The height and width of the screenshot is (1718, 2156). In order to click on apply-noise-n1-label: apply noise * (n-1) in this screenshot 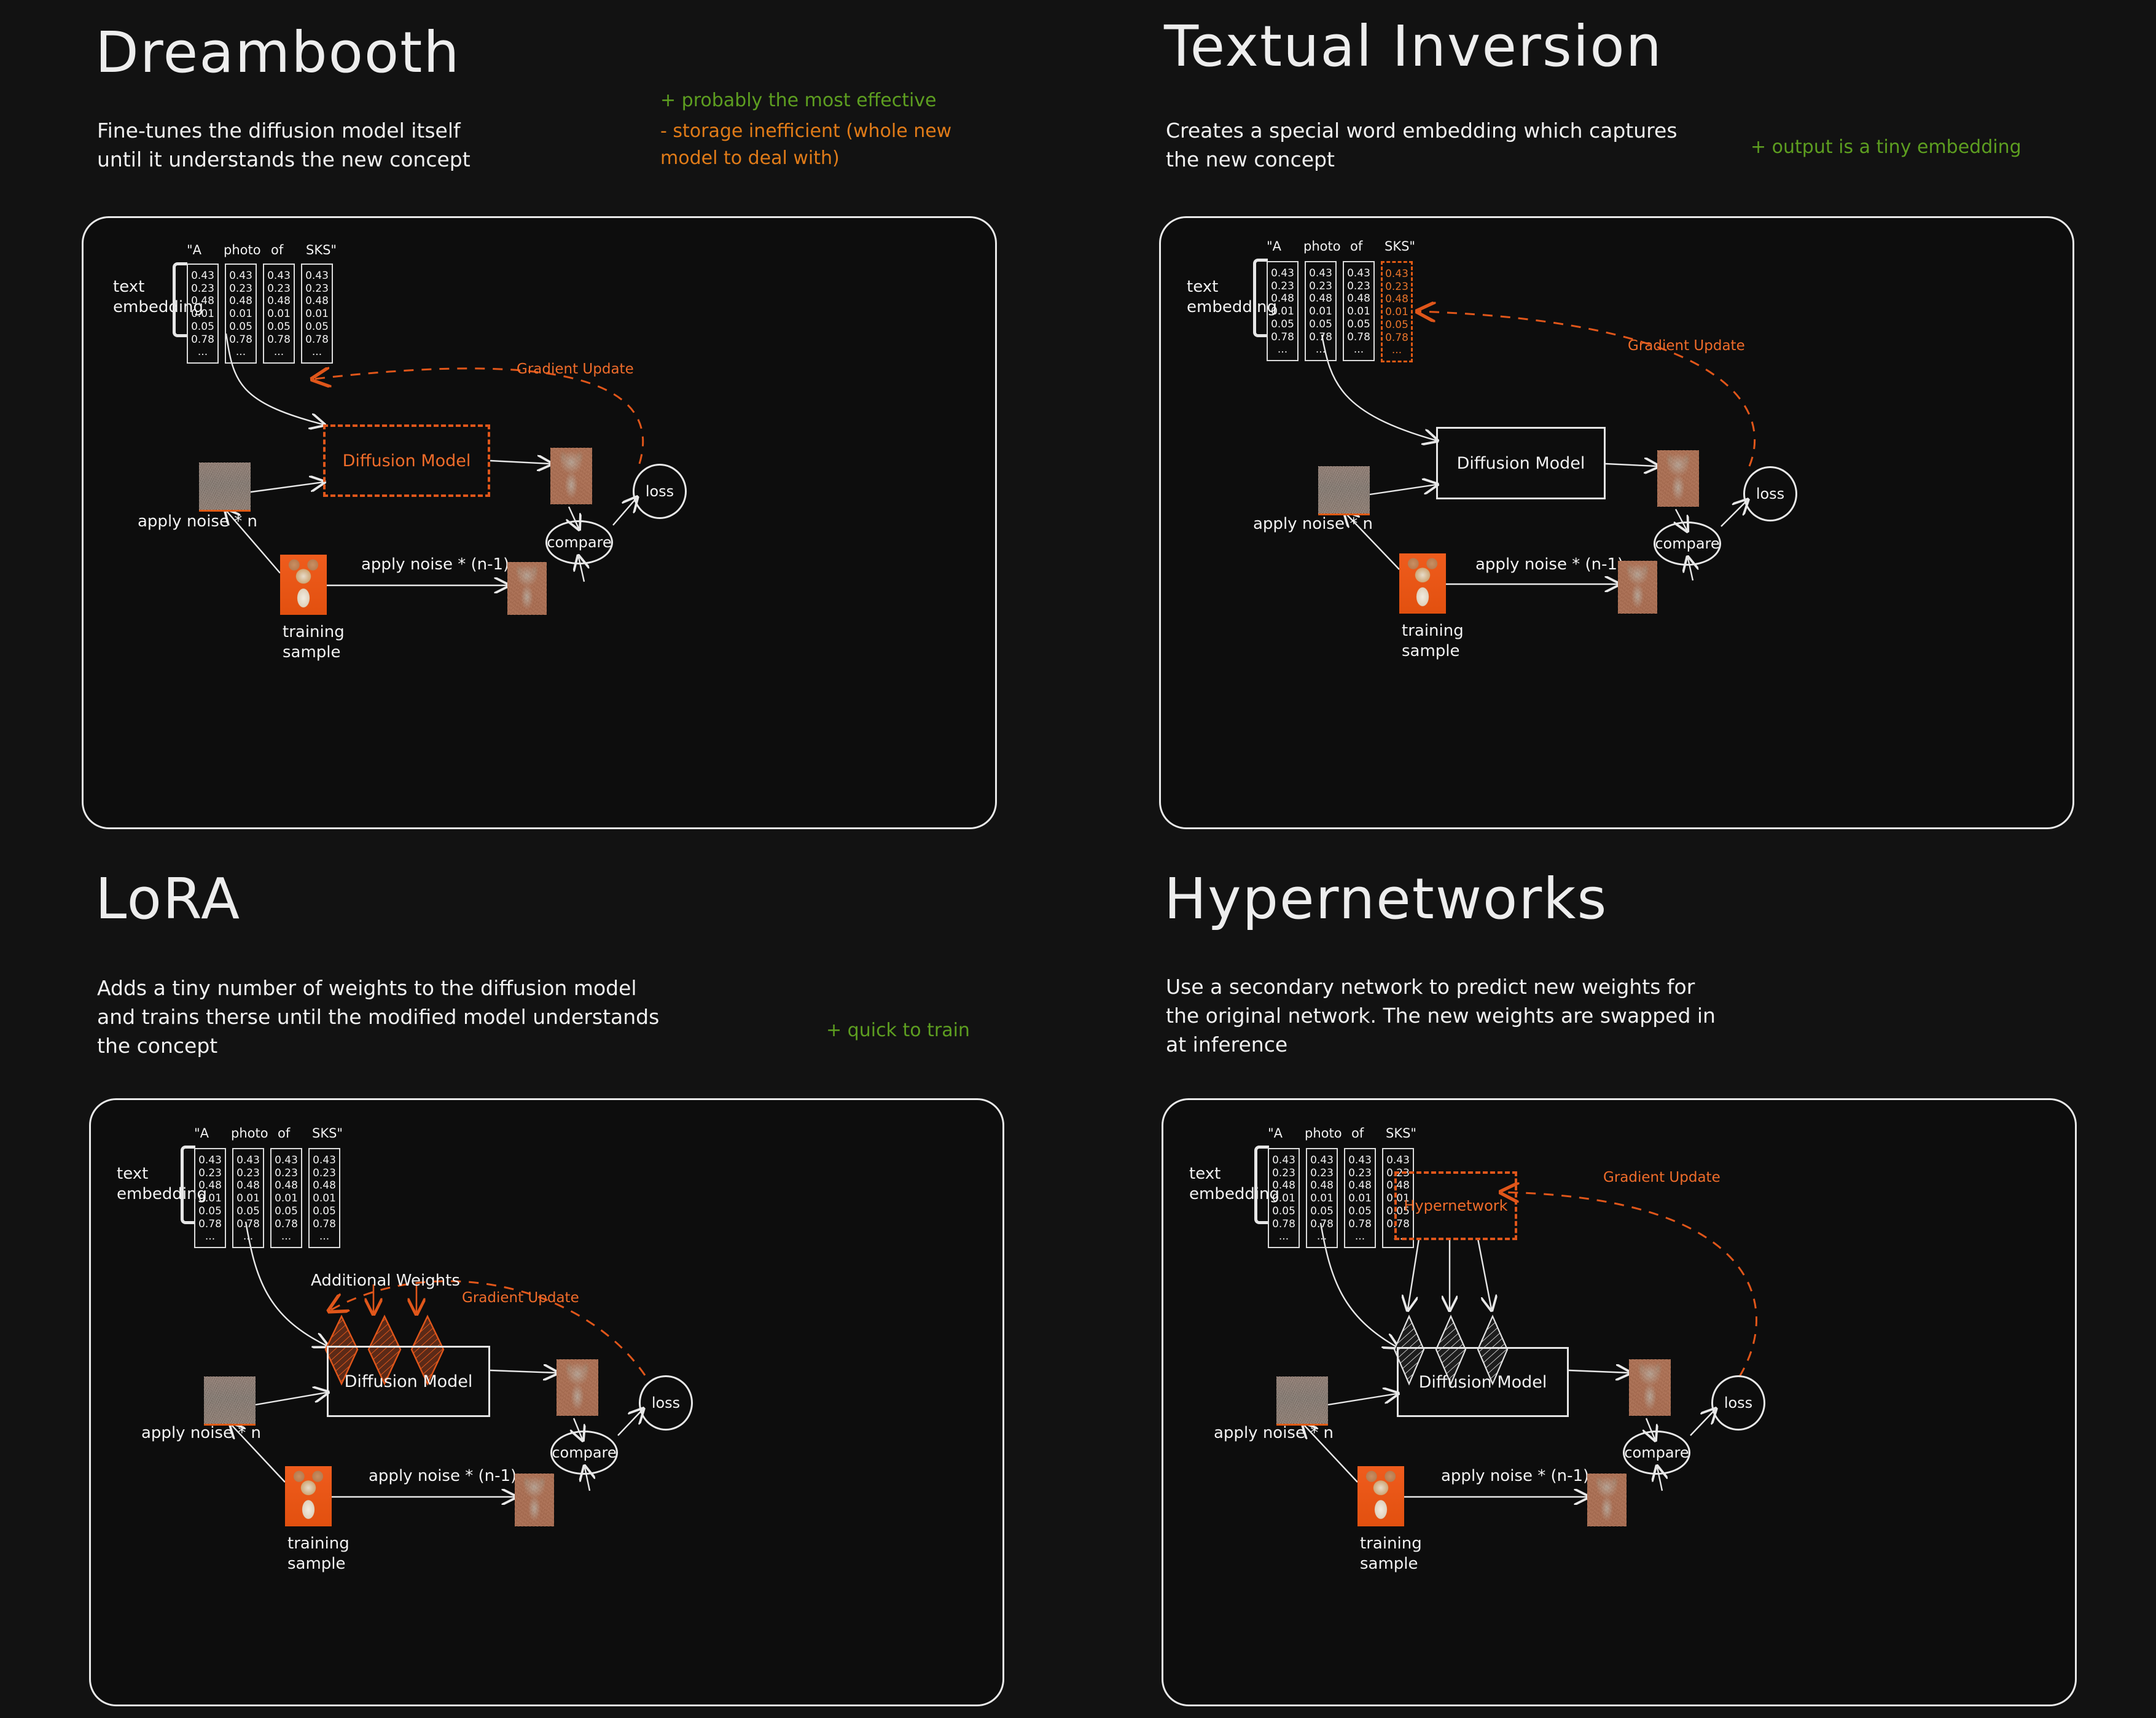, I will do `click(1549, 564)`.